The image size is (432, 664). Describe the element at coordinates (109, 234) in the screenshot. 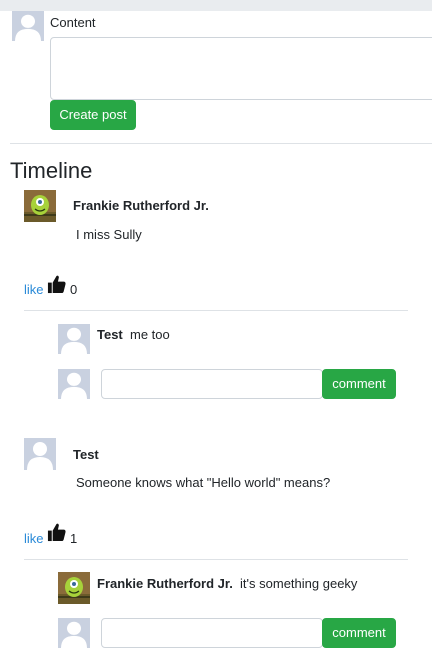

I see `post-body: I miss Sully` at that location.